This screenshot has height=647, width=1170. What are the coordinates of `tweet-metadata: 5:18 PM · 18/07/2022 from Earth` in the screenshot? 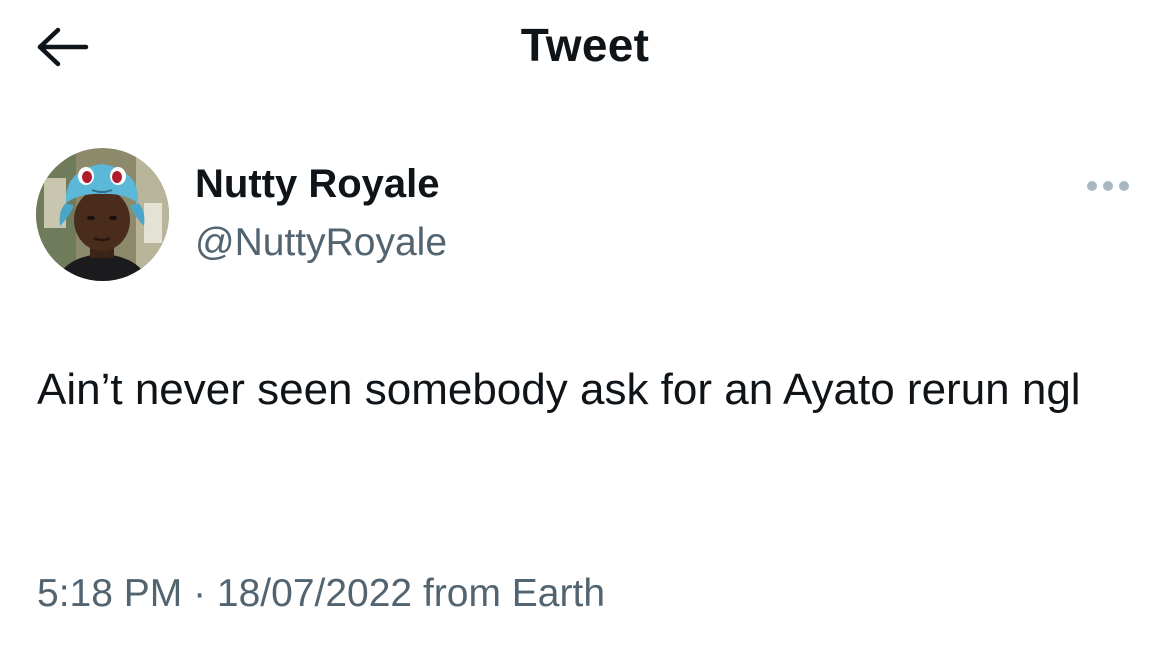 It's located at (321, 594).